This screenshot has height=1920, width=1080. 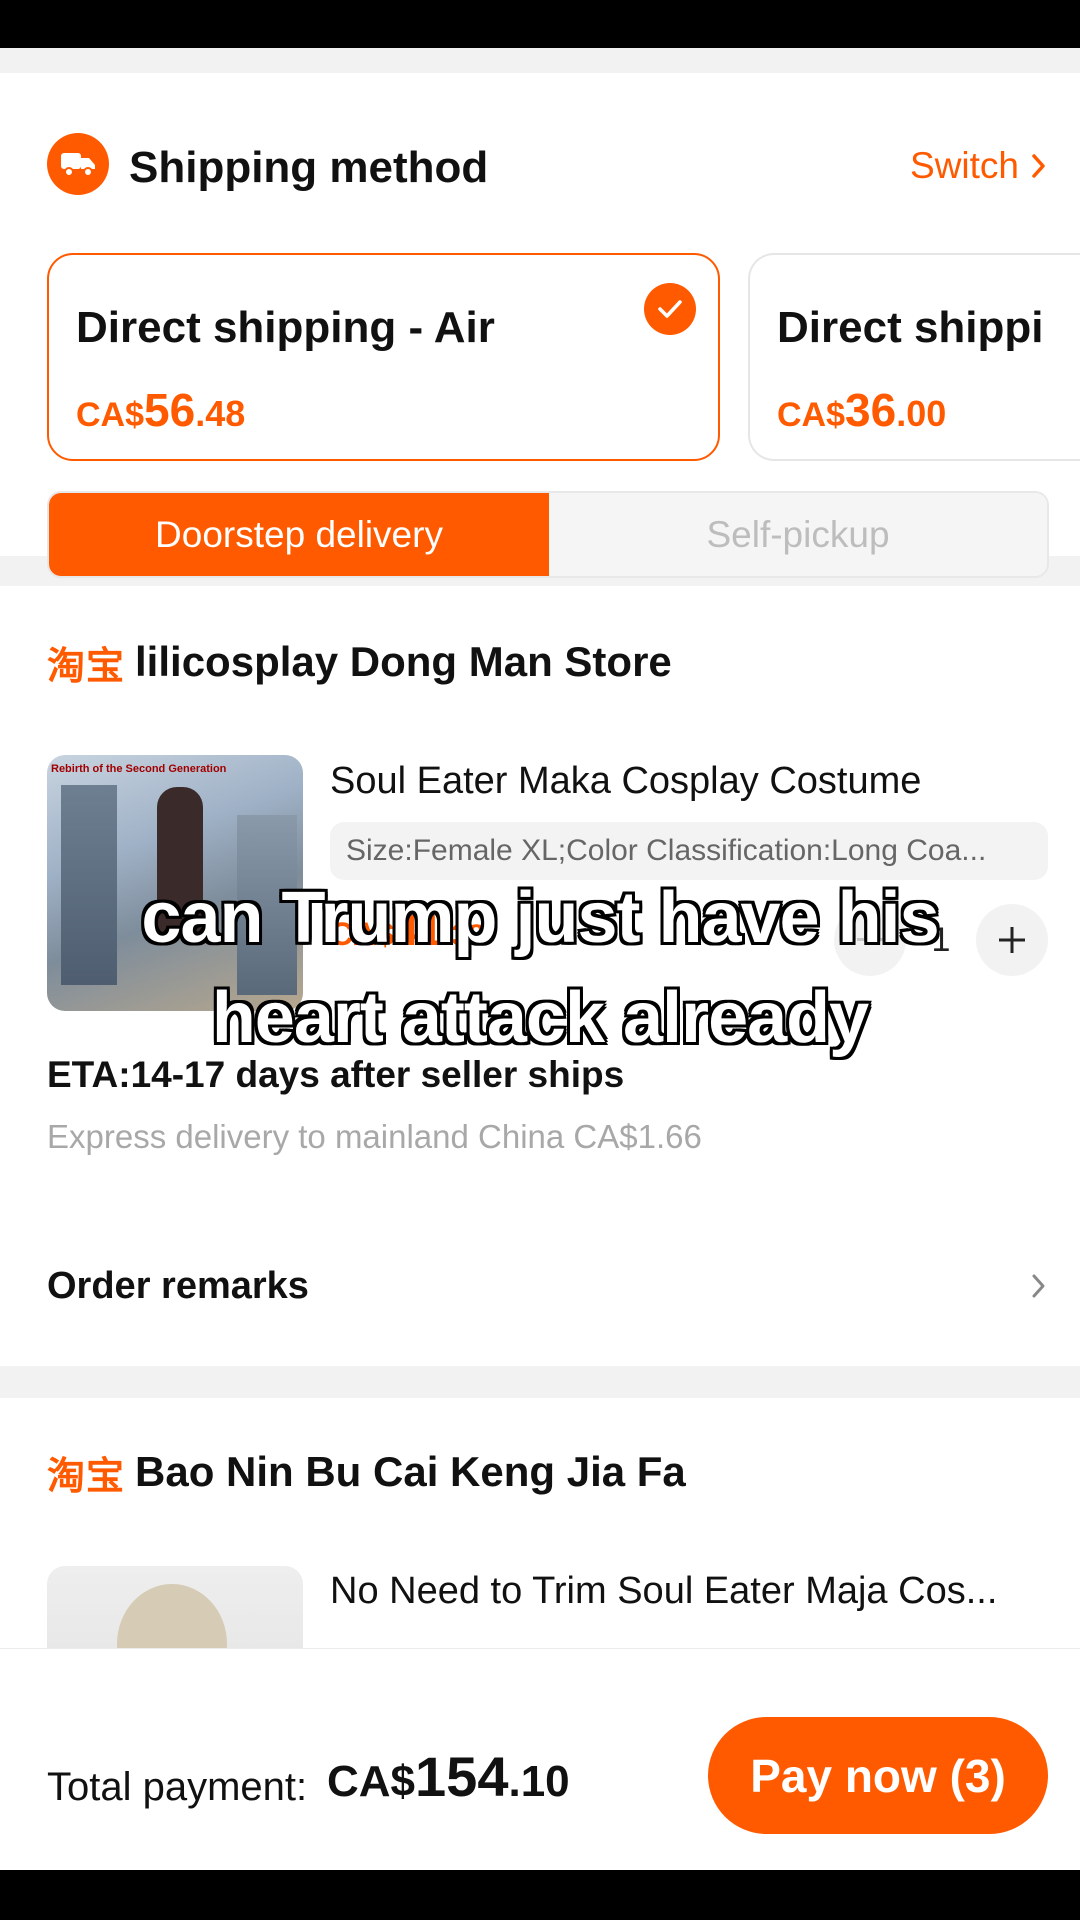 What do you see at coordinates (383, 357) in the screenshot?
I see `shipping-option-air: Direct shipping - Air CA$56.48` at bounding box center [383, 357].